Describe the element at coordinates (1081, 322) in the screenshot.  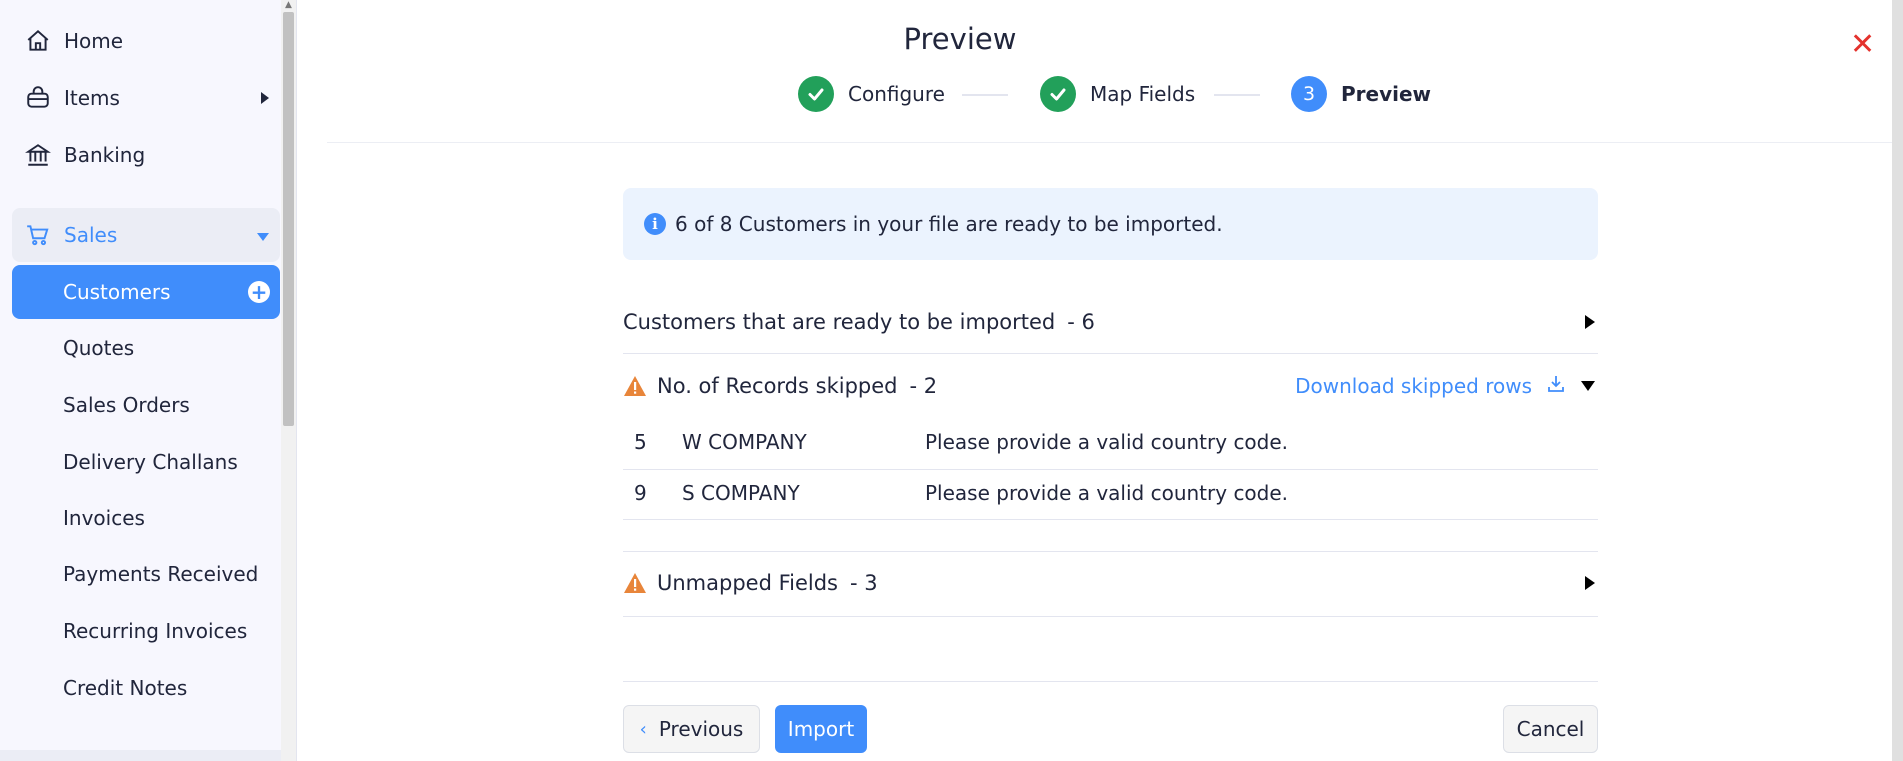
I see `ready-count: - 6` at that location.